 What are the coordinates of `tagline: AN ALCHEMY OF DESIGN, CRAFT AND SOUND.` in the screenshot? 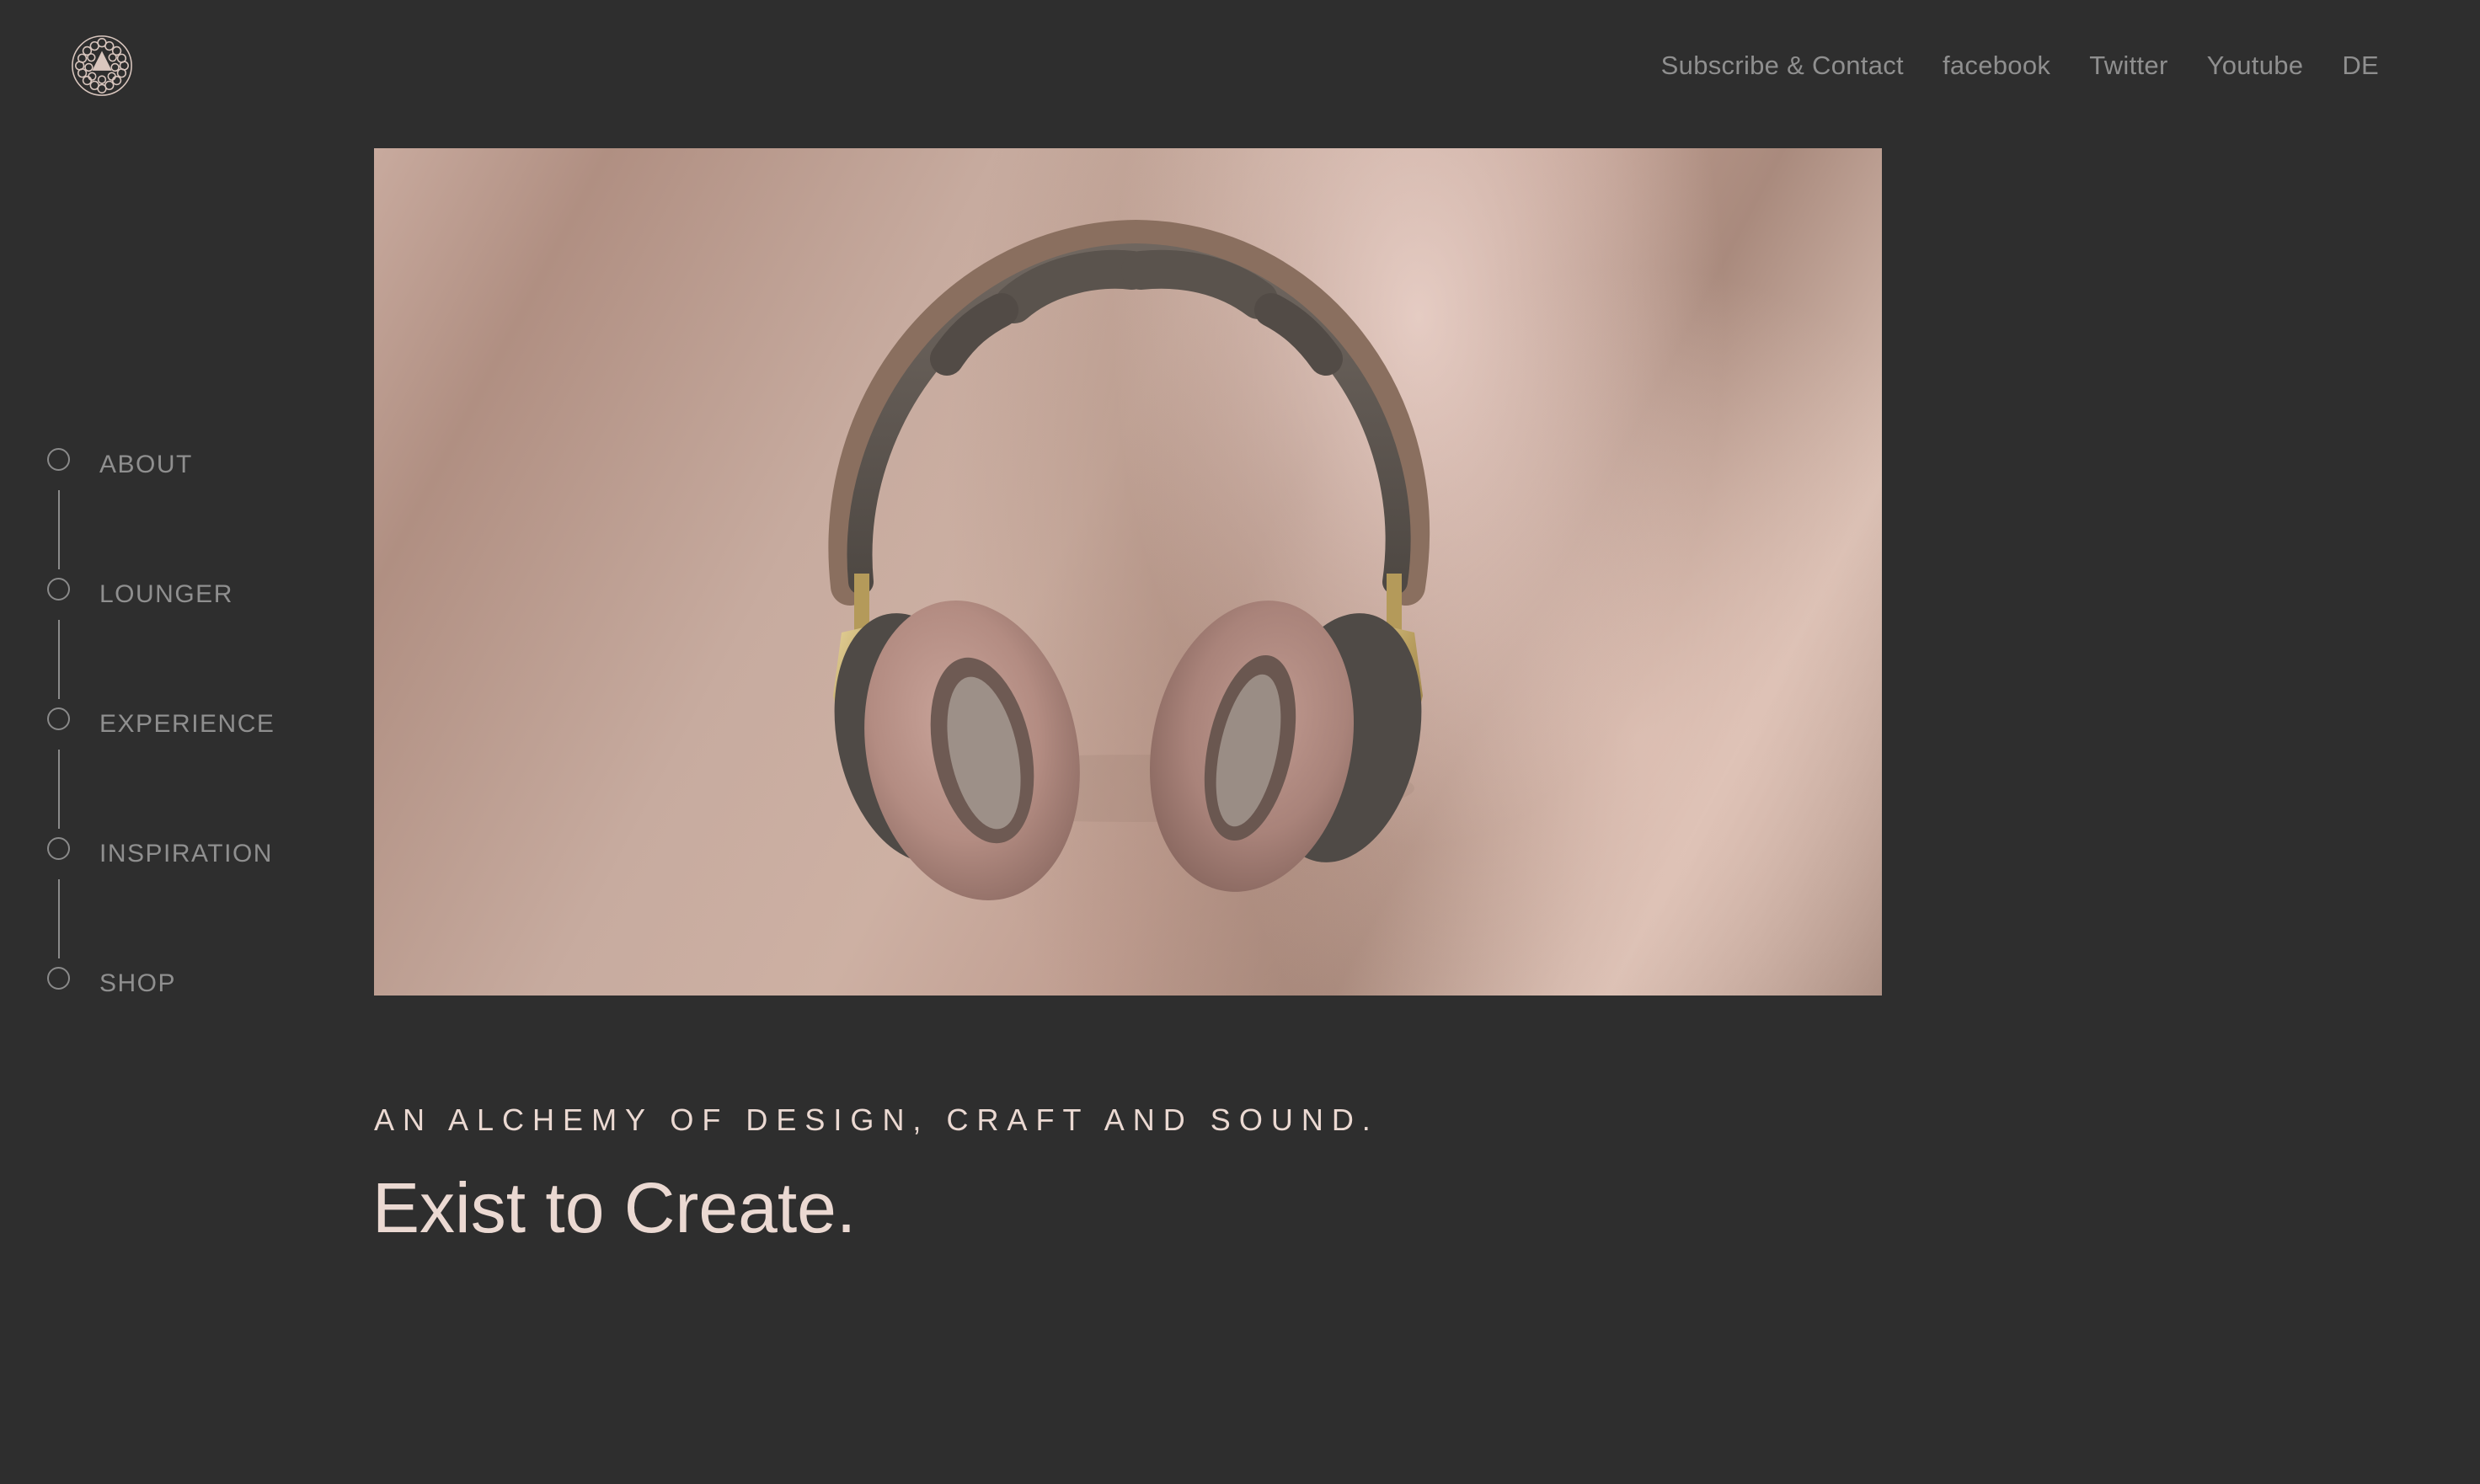 It's located at (876, 1120).